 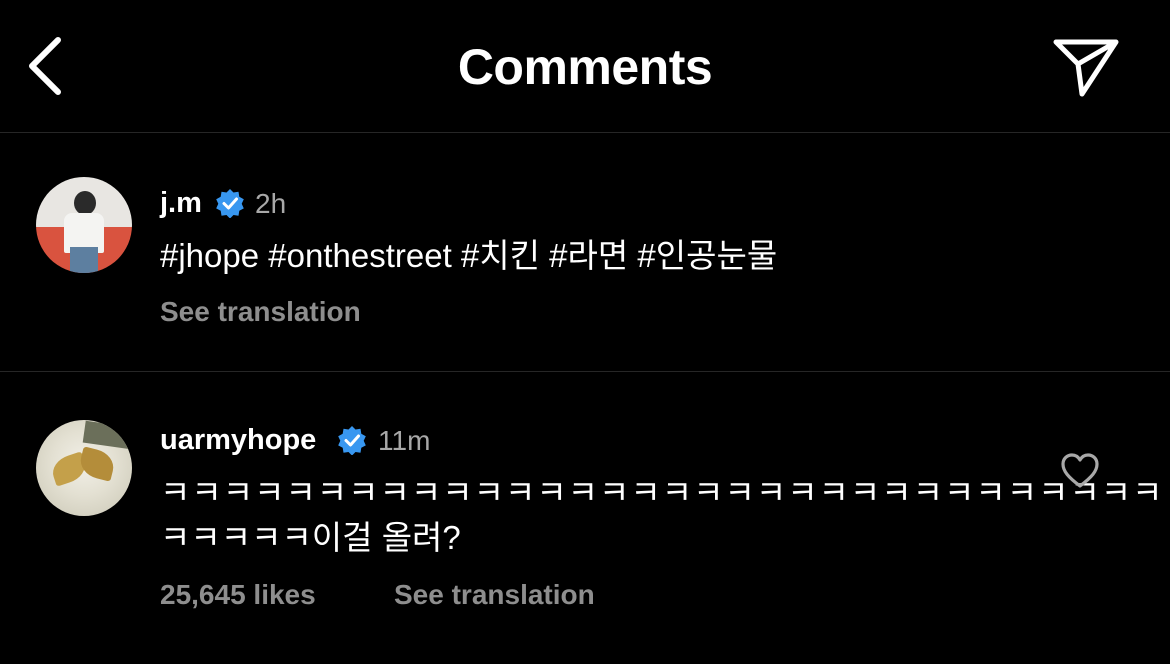 What do you see at coordinates (271, 203) in the screenshot?
I see `timestamp: 2h` at bounding box center [271, 203].